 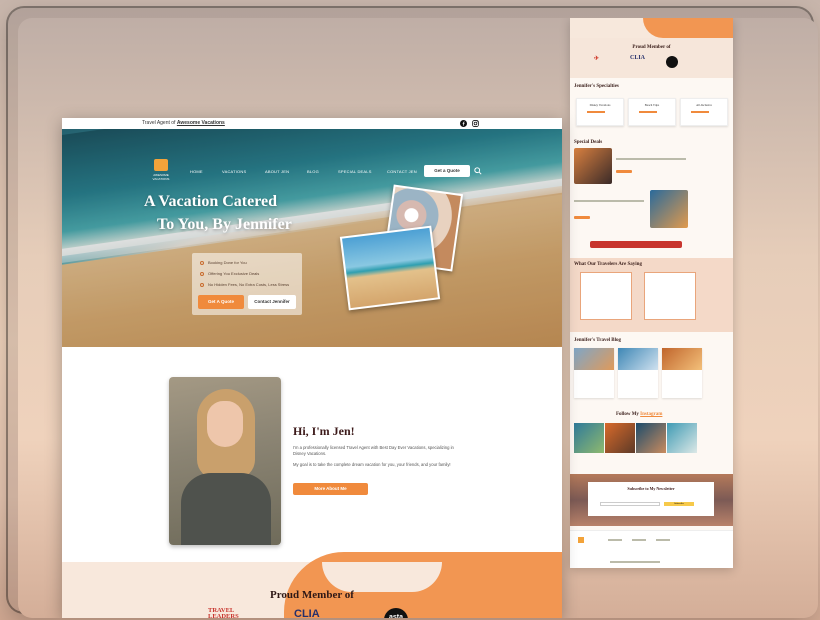 What do you see at coordinates (272, 302) in the screenshot?
I see `hero-contact-button: Contact Jennifer` at bounding box center [272, 302].